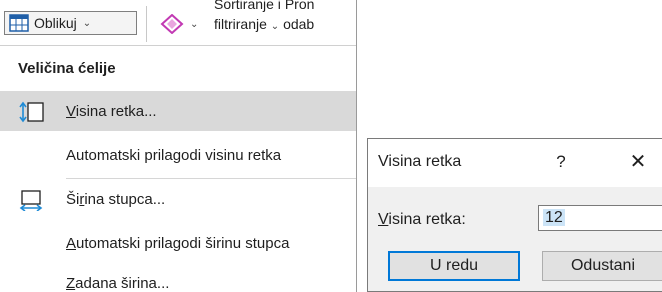 This screenshot has height=292, width=662. Describe the element at coordinates (31, 112) in the screenshot. I see `row-height-icon` at that location.